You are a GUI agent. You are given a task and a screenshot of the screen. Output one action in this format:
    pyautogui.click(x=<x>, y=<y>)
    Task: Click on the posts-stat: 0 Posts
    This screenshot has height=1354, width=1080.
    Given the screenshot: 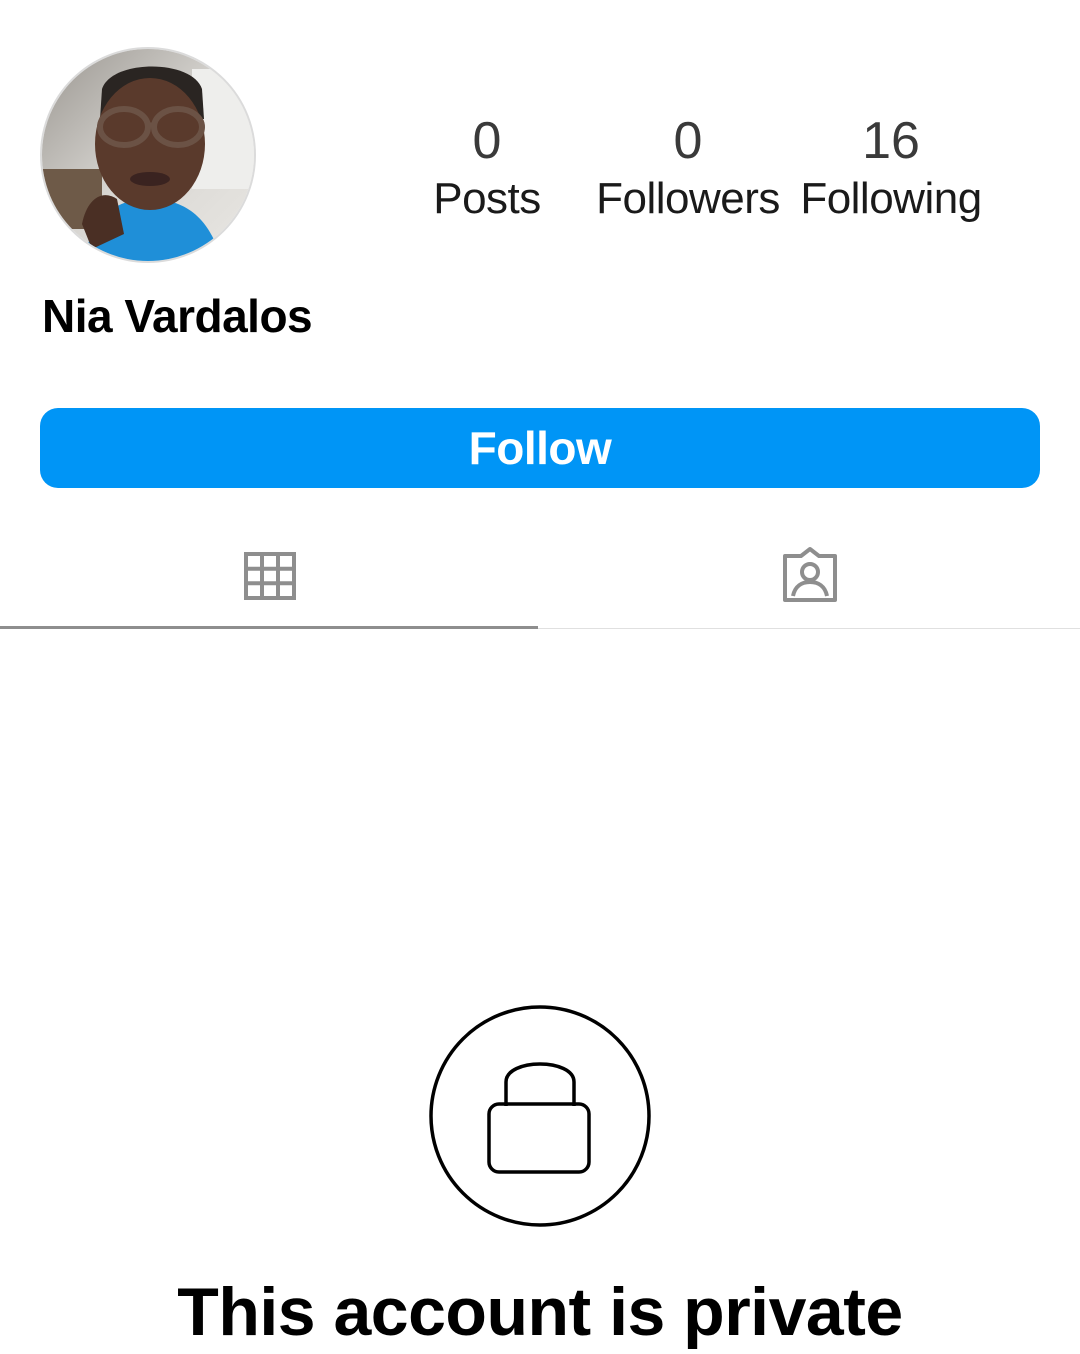 What is the action you would take?
    pyautogui.click(x=487, y=168)
    